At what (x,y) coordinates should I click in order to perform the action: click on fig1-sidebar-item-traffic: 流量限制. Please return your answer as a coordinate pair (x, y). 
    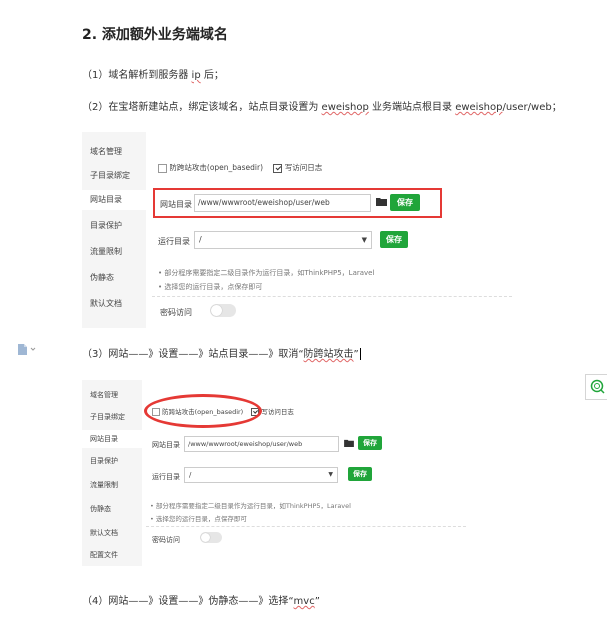
    Looking at the image, I should click on (114, 252).